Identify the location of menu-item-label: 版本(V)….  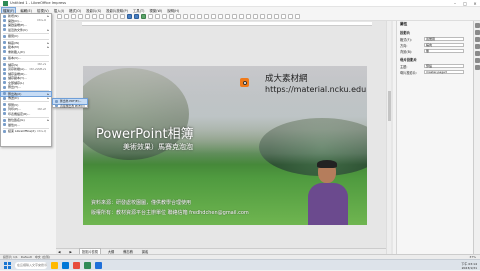
(15, 58).